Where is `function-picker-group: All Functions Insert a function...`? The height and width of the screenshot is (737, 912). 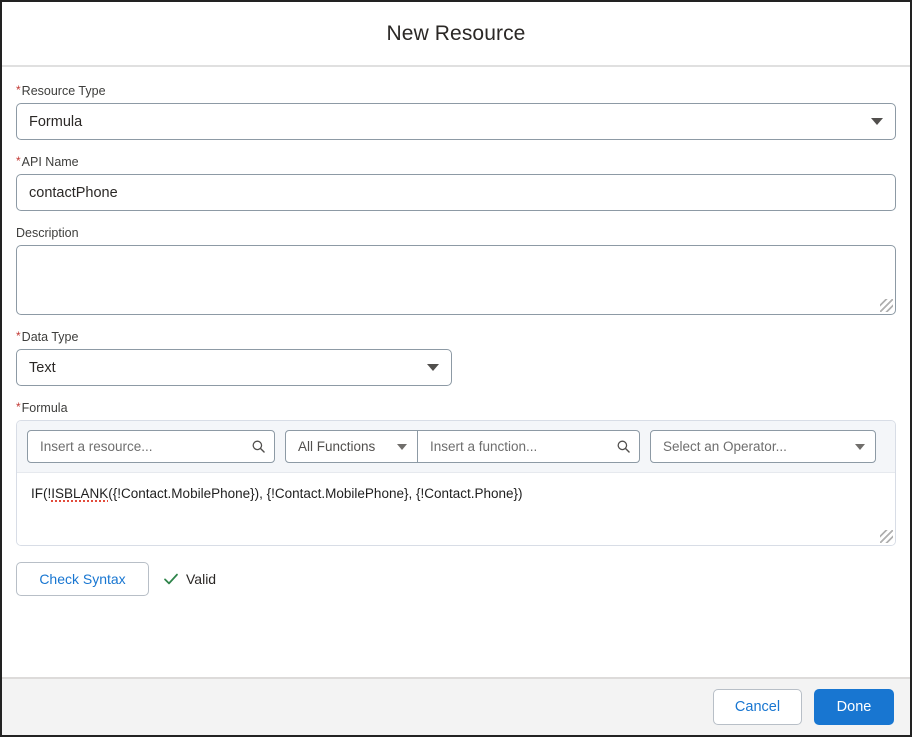
function-picker-group: All Functions Insert a function... is located at coordinates (462, 446).